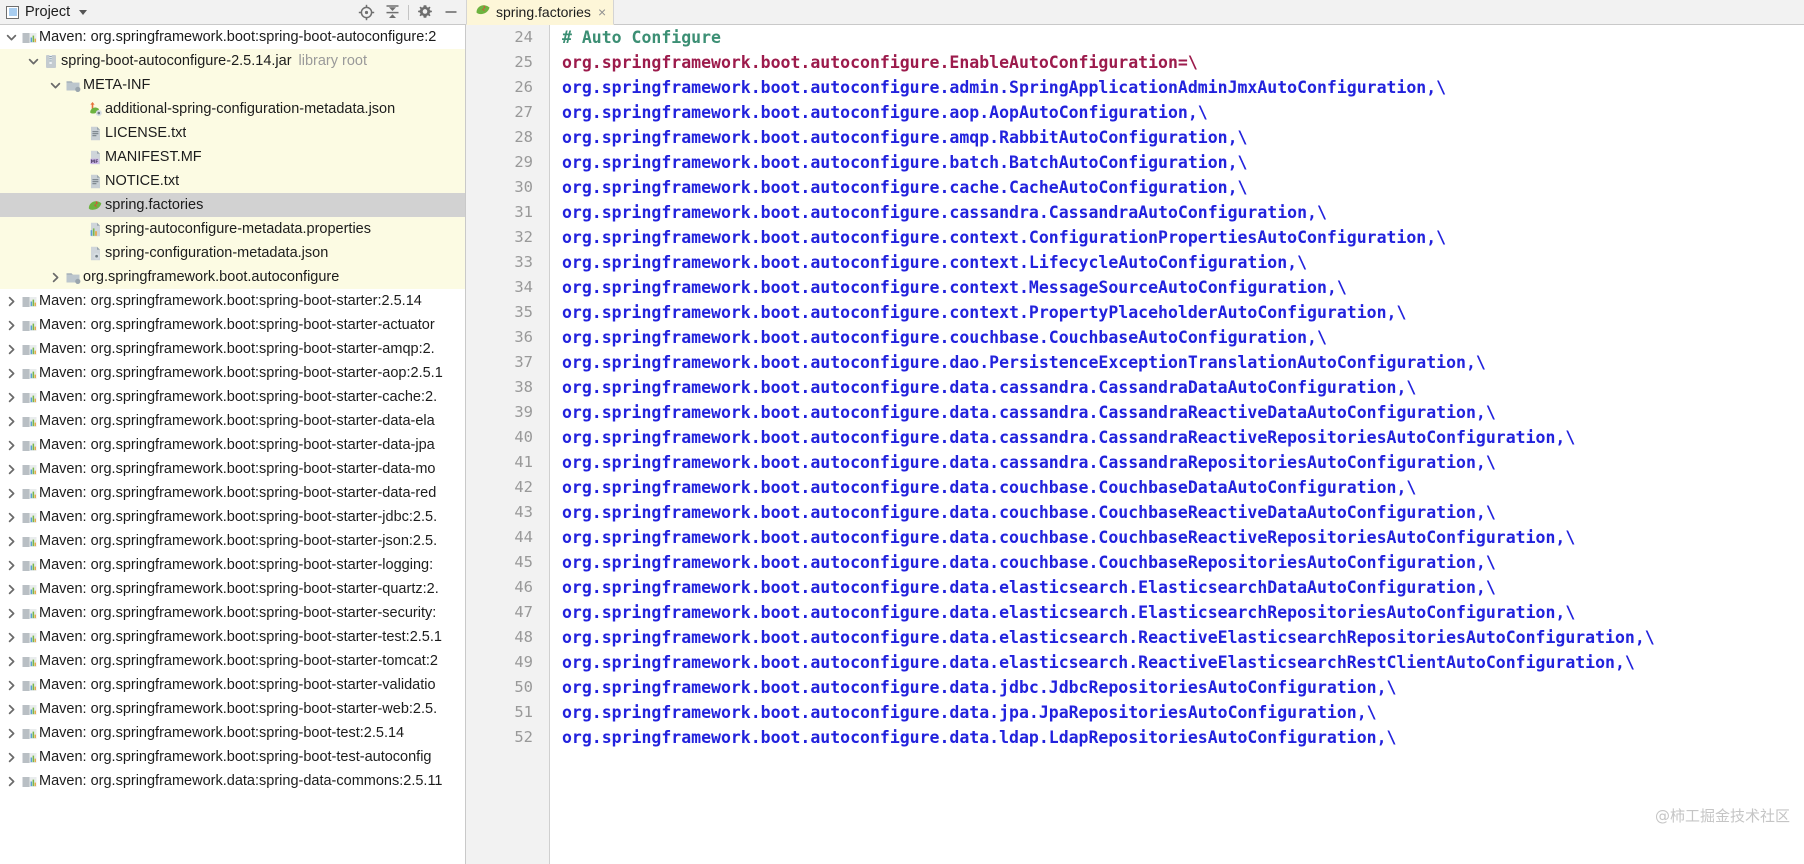  What do you see at coordinates (232, 133) in the screenshot?
I see `tree-row: LICENSE.txt` at bounding box center [232, 133].